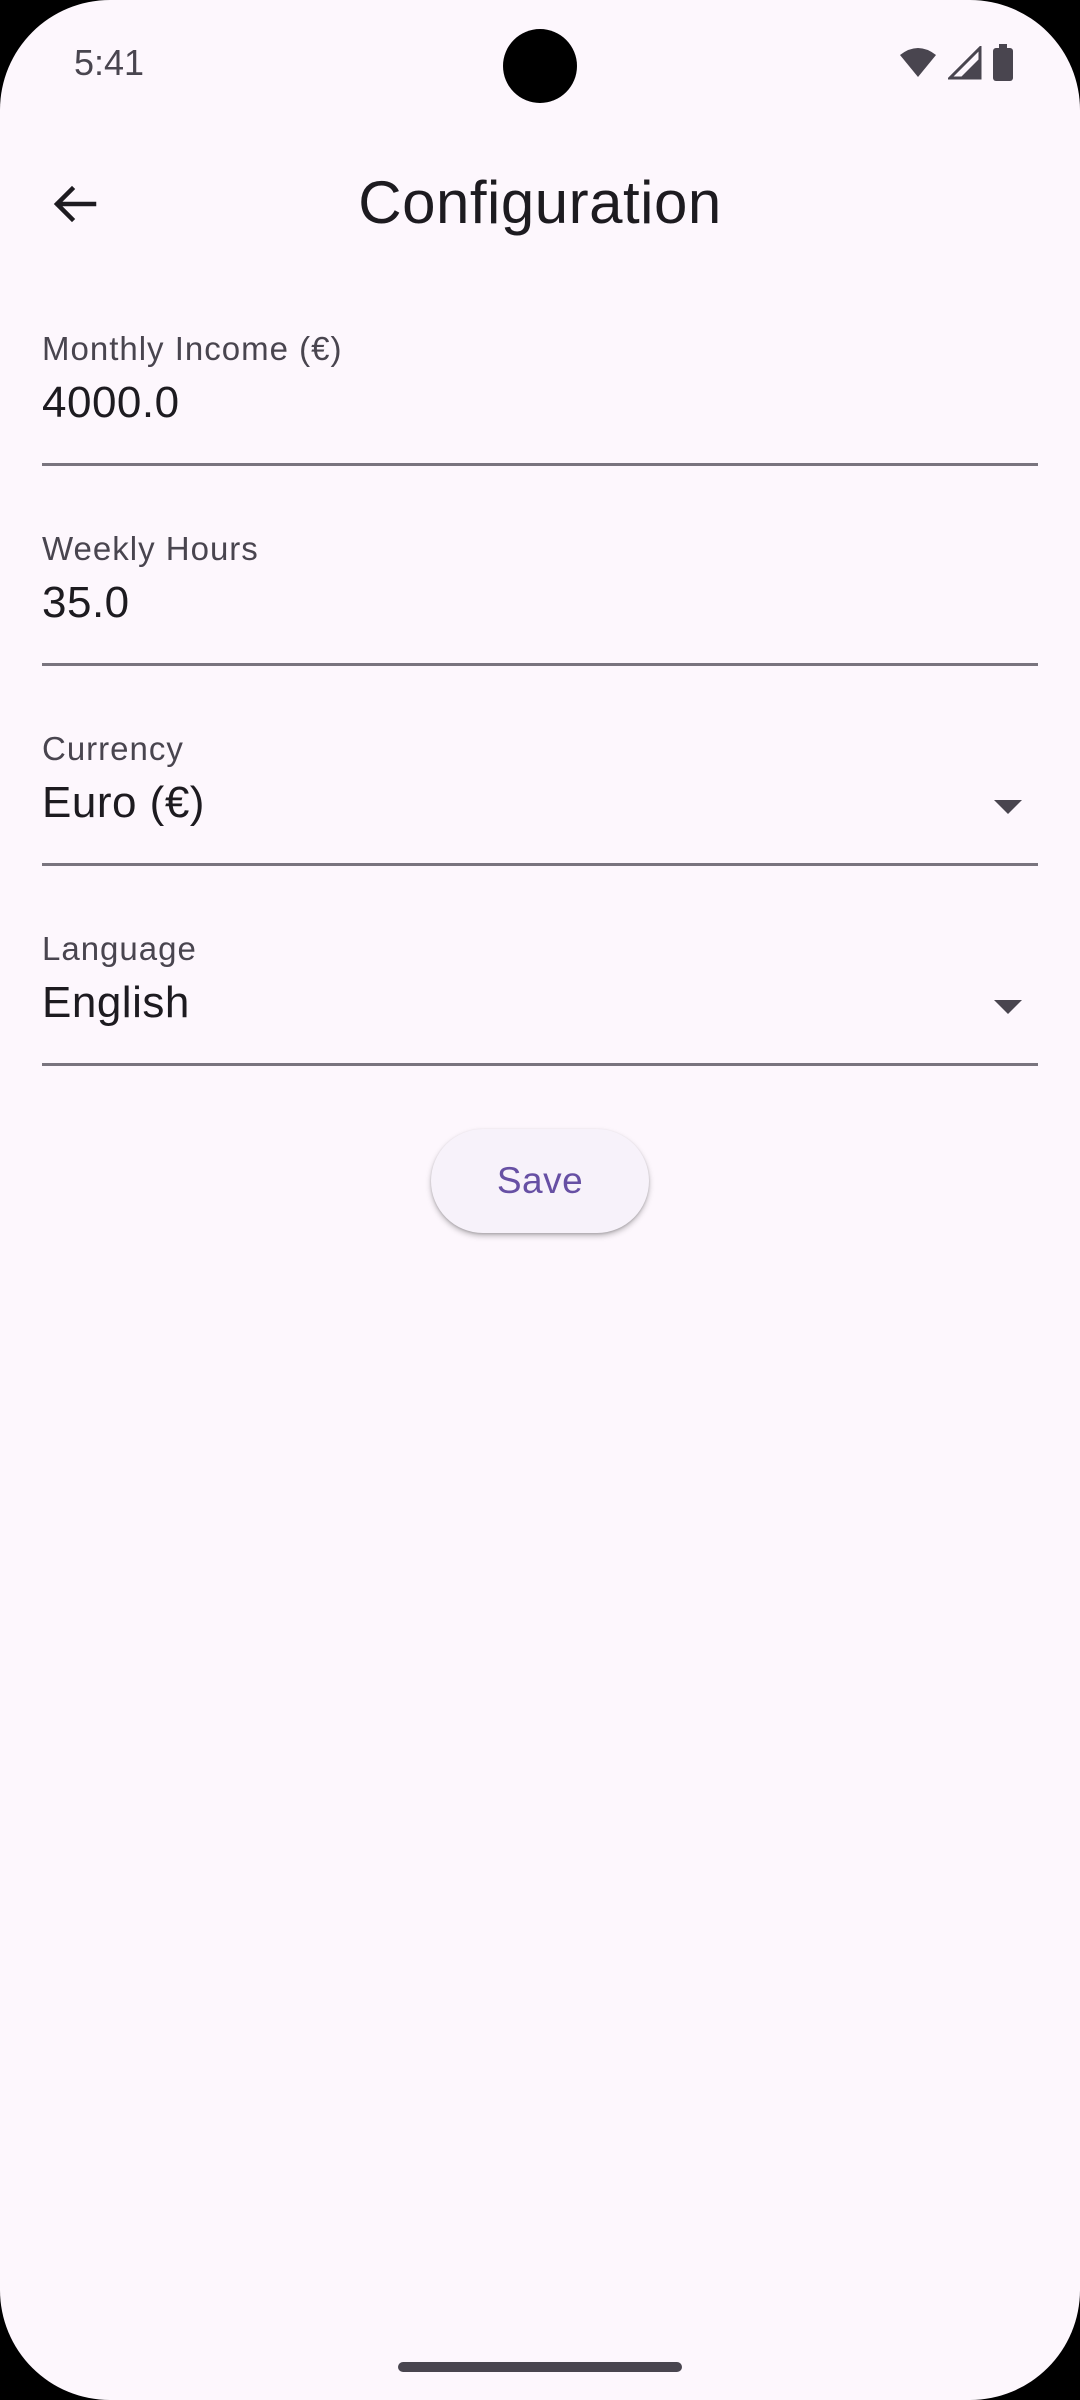 Image resolution: width=1080 pixels, height=2400 pixels. What do you see at coordinates (540, 2367) in the screenshot?
I see `home-indicator` at bounding box center [540, 2367].